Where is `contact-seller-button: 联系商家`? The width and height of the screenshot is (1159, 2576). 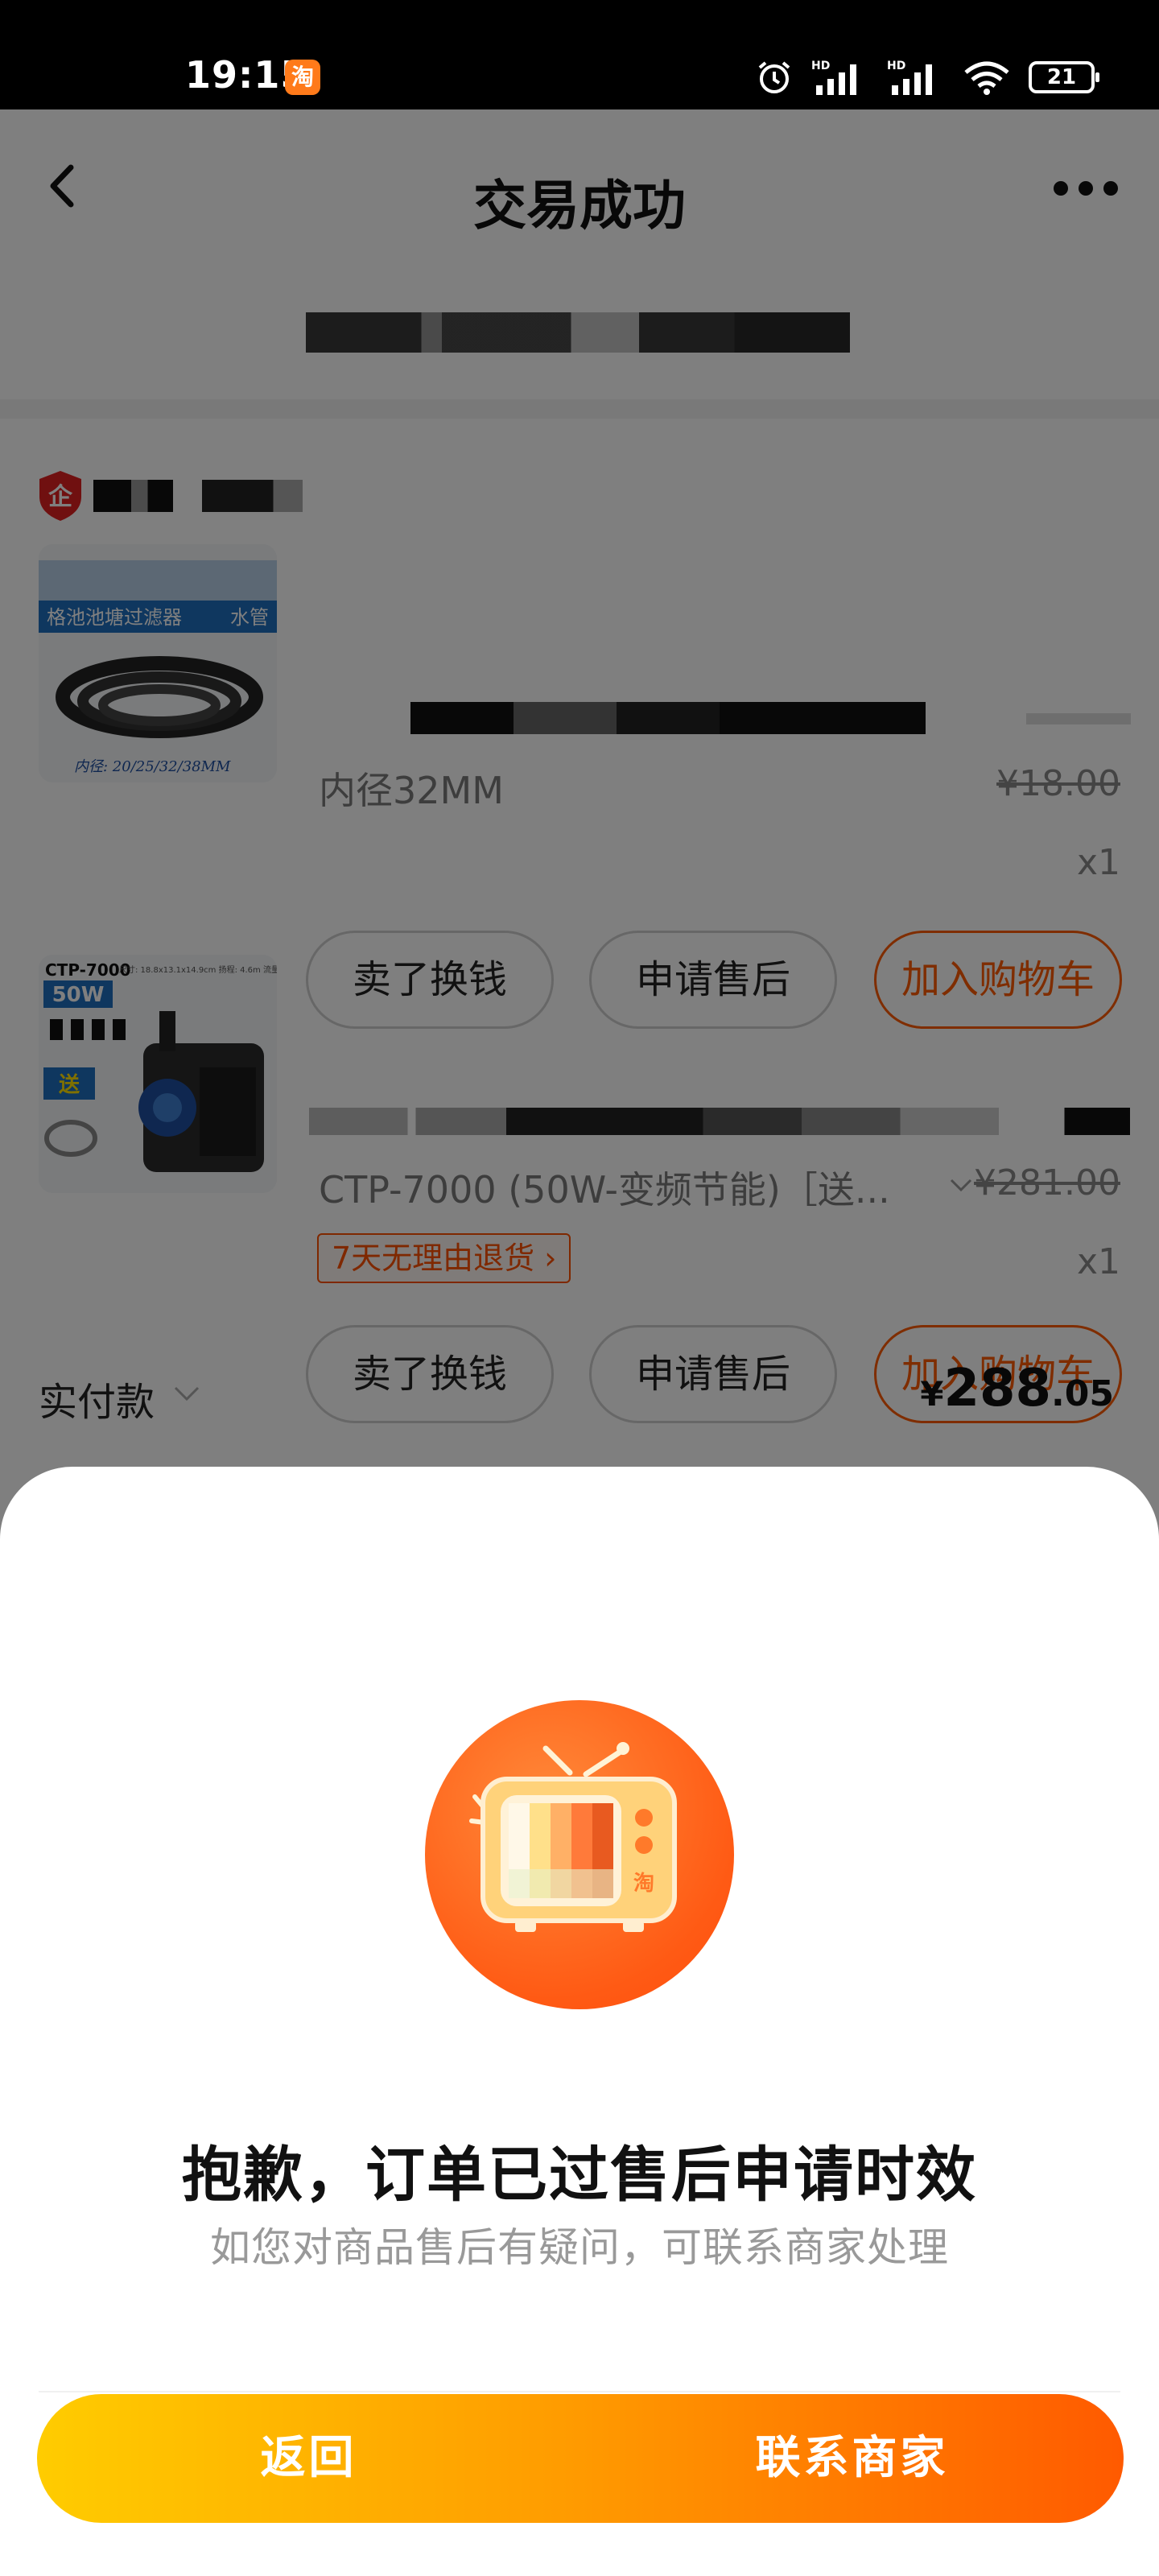
contact-seller-button: 联系商家 is located at coordinates (852, 2458).